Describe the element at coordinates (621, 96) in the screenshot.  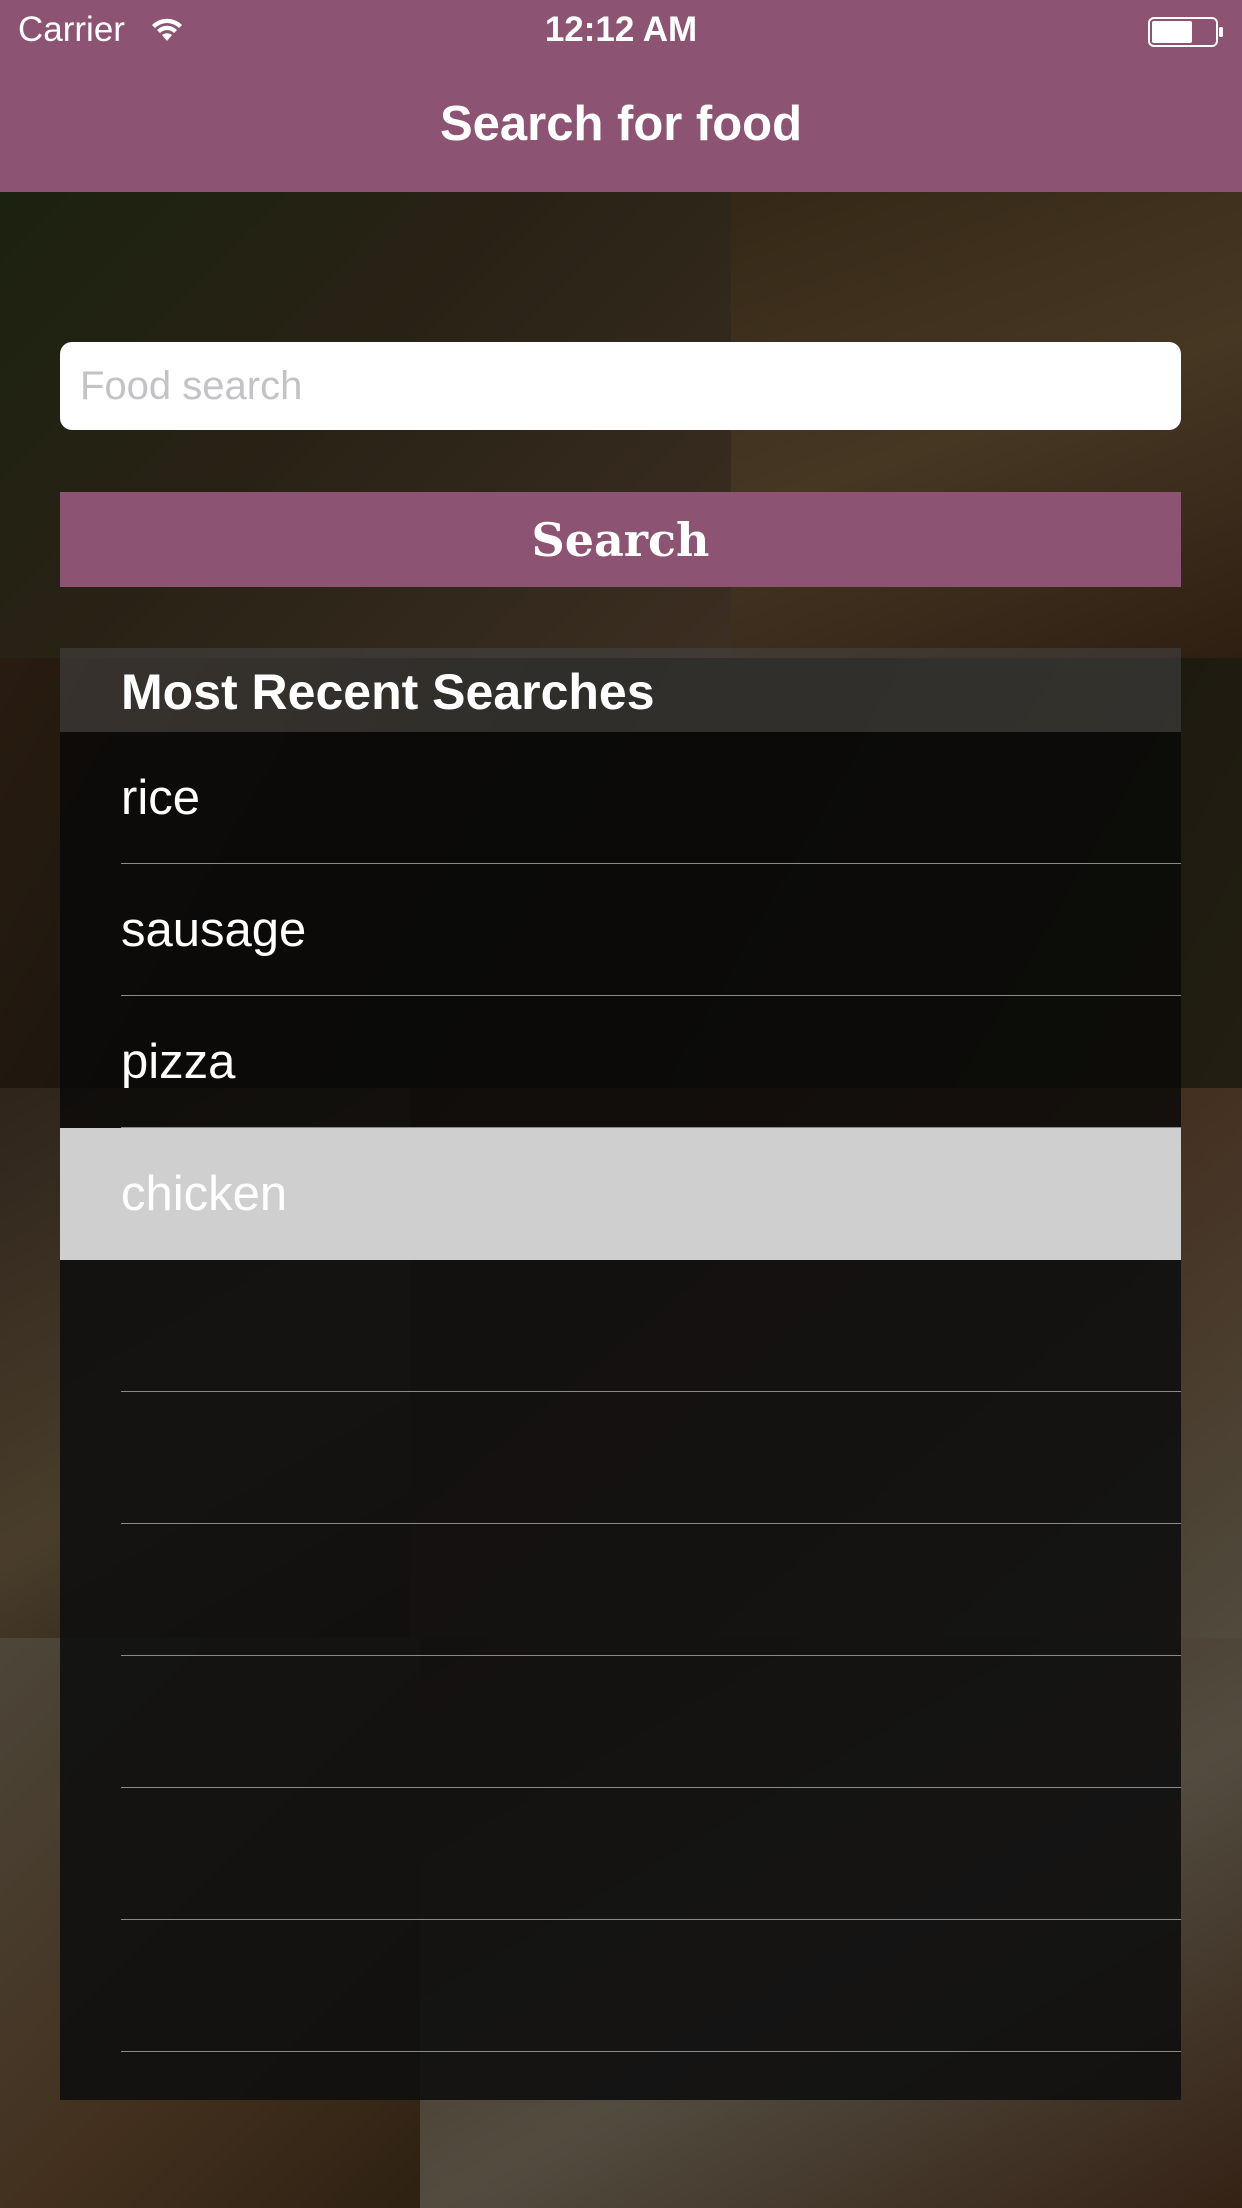
I see `top-bar: Carrier 12:12 AM Search for food` at that location.